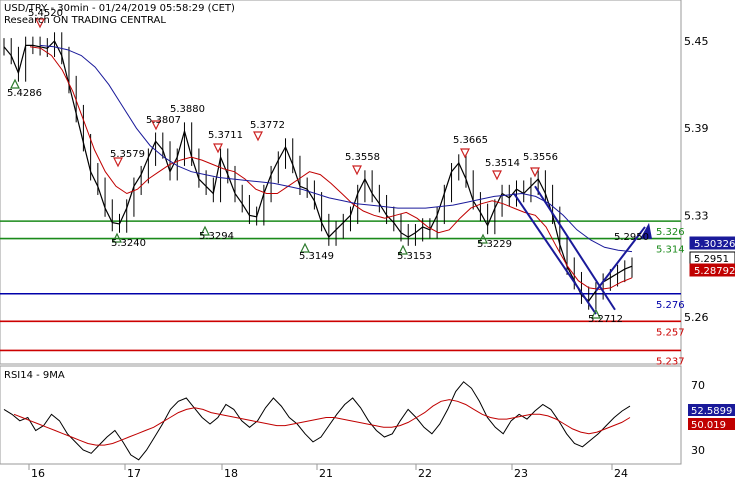 The width and height of the screenshot is (735, 480). What do you see at coordinates (502, 163) in the screenshot?
I see `annotation-label: 5.3514` at bounding box center [502, 163].